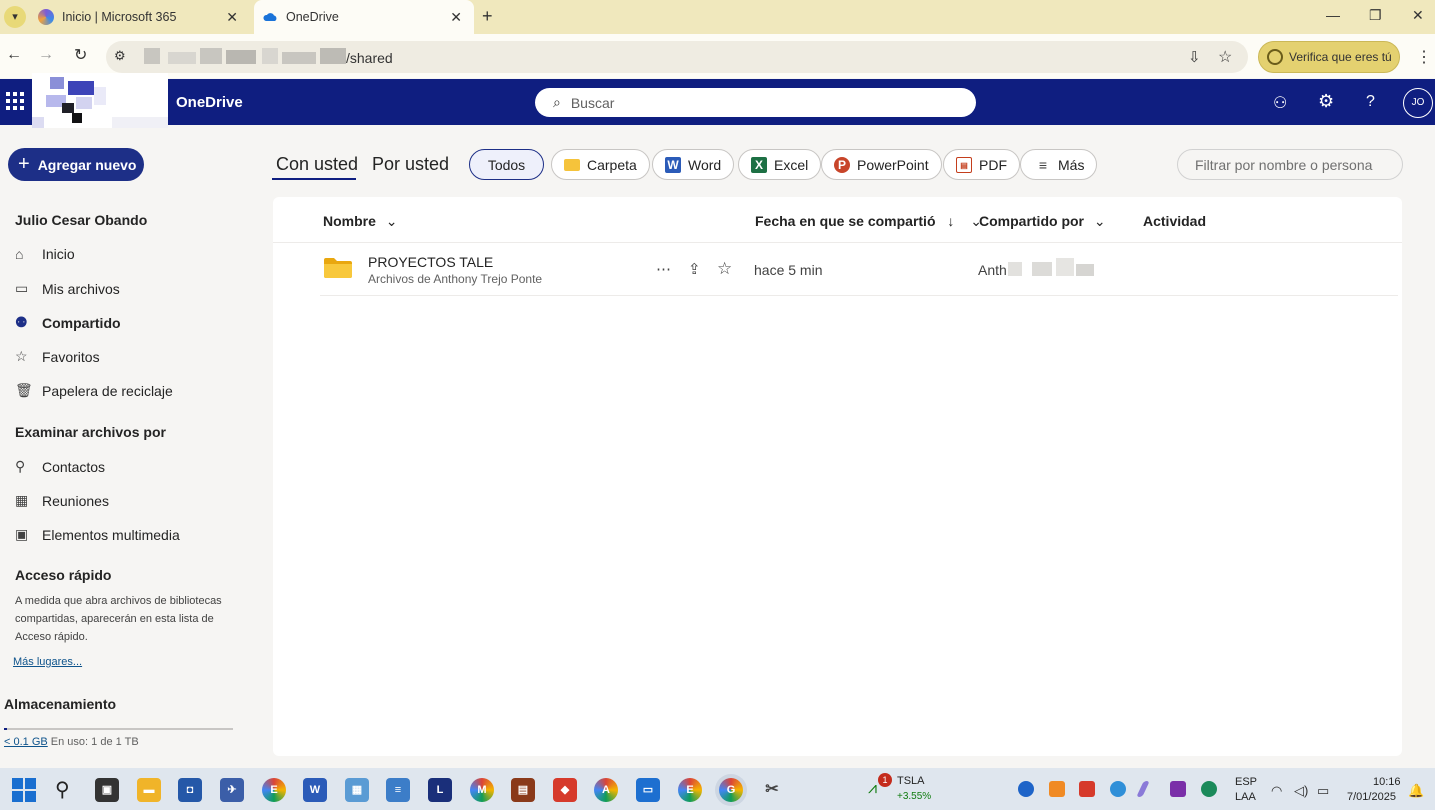 This screenshot has width=1435, height=810. What do you see at coordinates (693, 164) in the screenshot?
I see `filter-word-button: W Word` at bounding box center [693, 164].